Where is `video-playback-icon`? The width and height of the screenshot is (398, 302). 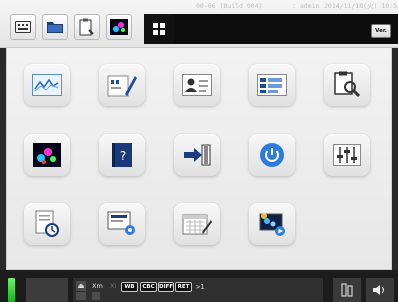
video-playback-icon is located at coordinates (272, 224).